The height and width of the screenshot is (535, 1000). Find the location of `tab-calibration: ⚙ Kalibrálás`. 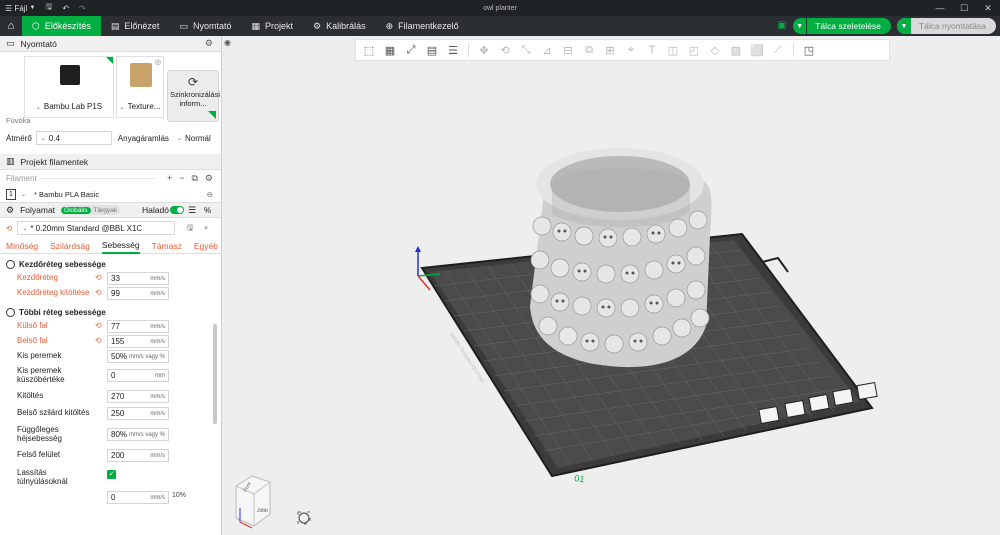

tab-calibration: ⚙ Kalibrálás is located at coordinates (339, 26).